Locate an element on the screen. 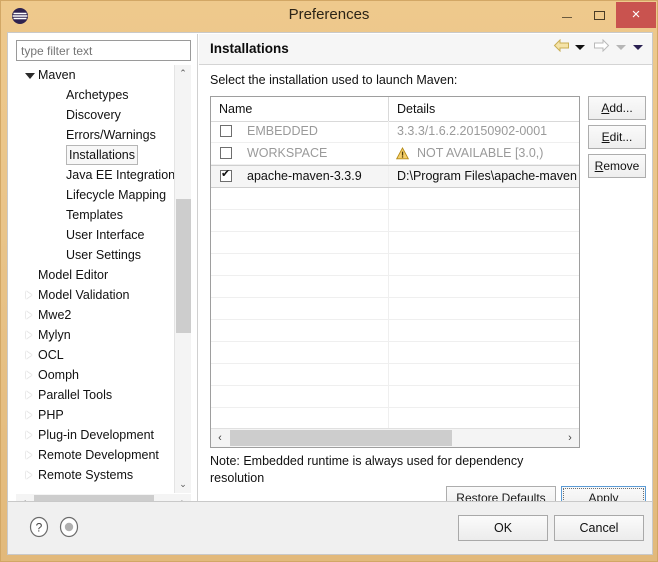 This screenshot has height=562, width=658. dialog-footer: ? OK Cancel is located at coordinates (330, 528).